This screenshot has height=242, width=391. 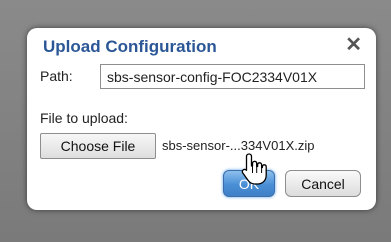 I want to click on path-label: Path:, so click(x=56, y=76).